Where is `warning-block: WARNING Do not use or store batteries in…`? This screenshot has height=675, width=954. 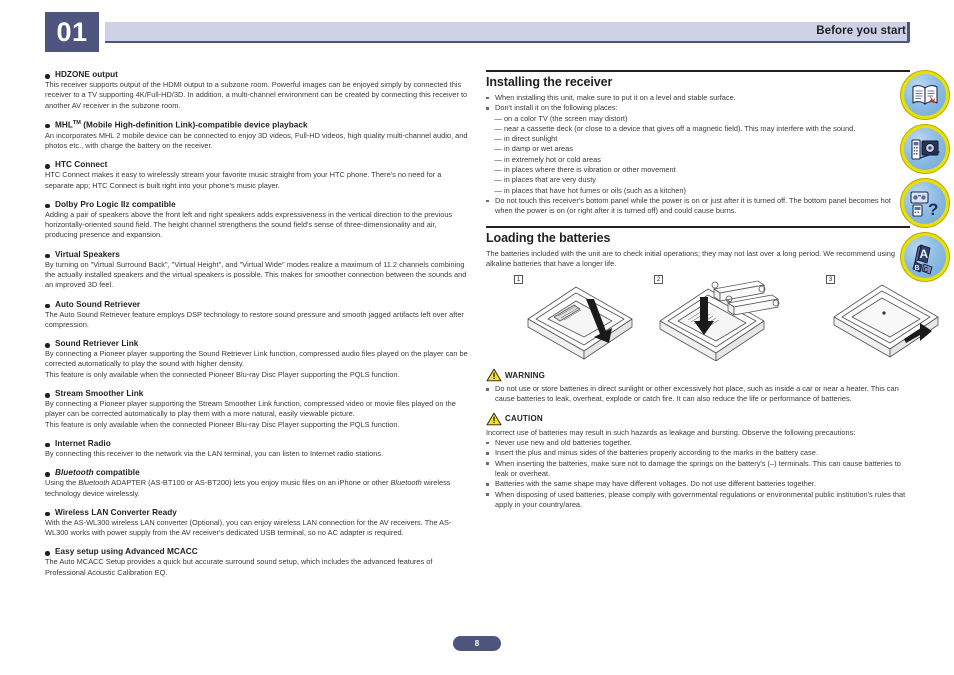
warning-block: WARNING Do not use or store batteries in… is located at coordinates (698, 386).